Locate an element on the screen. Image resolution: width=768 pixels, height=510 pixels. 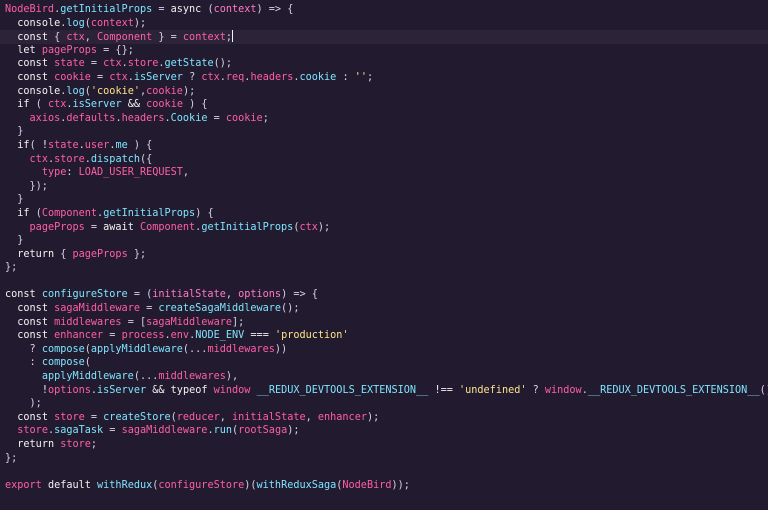
code-line: const { ctx, Component } = context; is located at coordinates (384, 37).